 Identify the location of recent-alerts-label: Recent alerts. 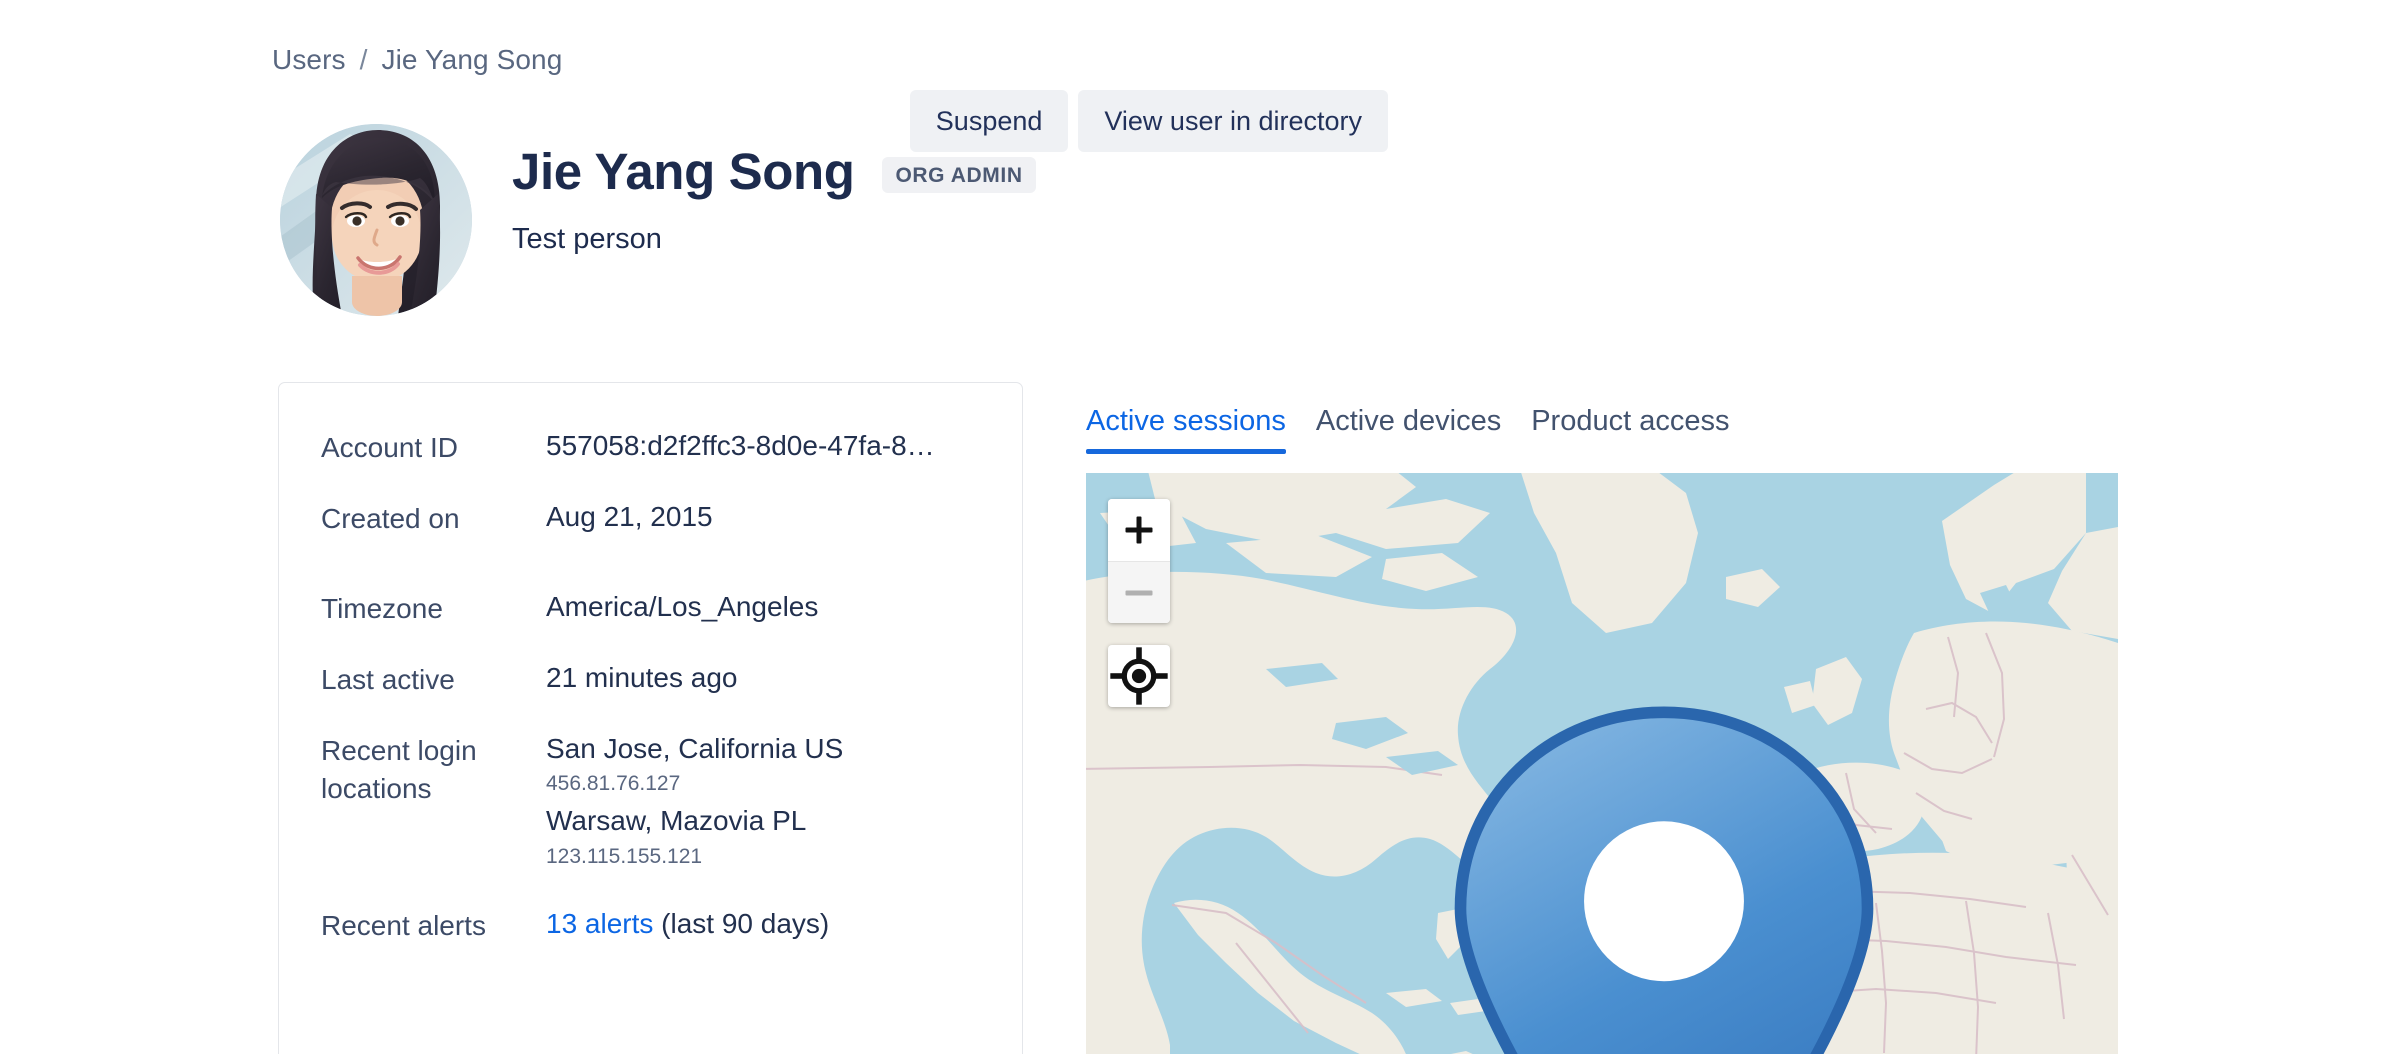
(403, 926).